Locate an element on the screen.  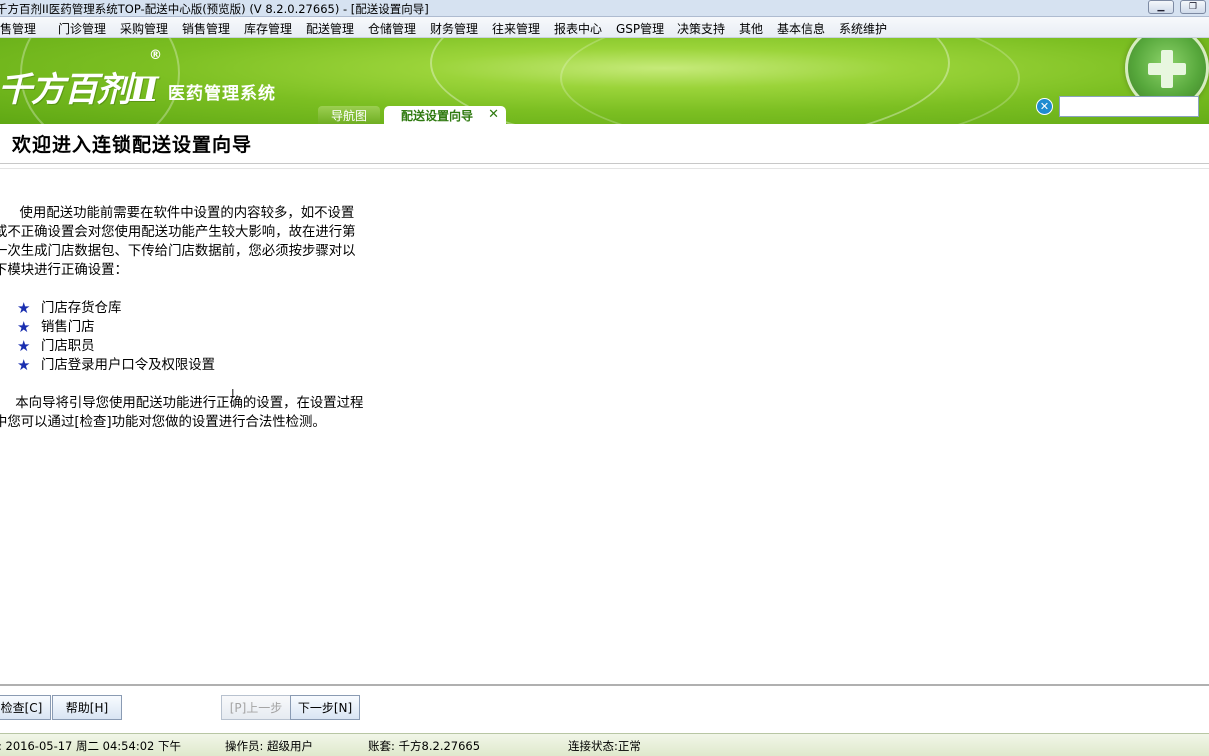
menu-item-other: 其他 is located at coordinates (751, 28).